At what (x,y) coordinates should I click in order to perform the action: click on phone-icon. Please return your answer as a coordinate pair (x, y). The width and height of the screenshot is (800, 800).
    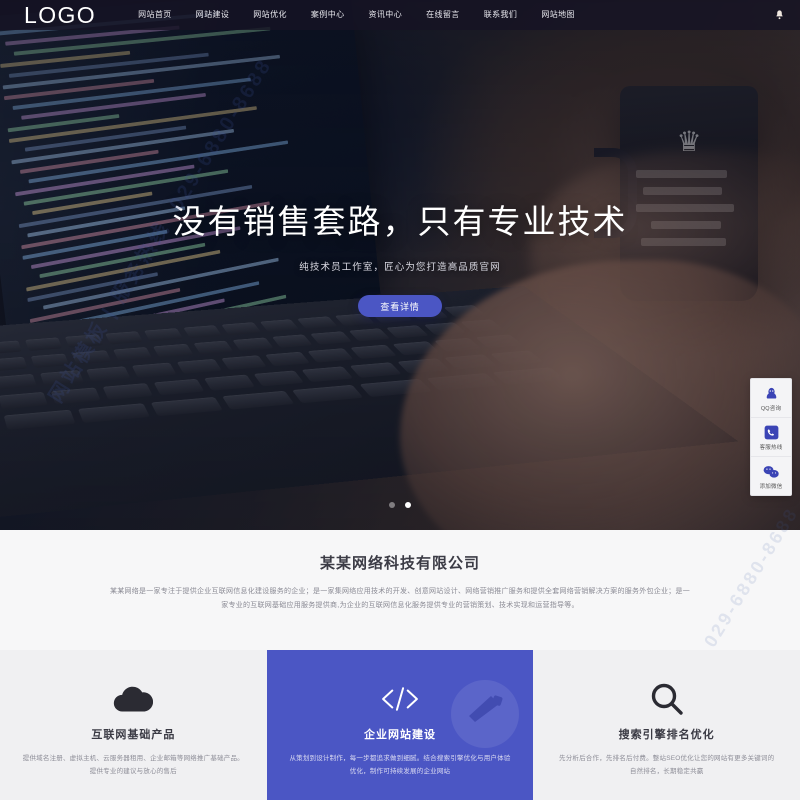
    Looking at the image, I should click on (771, 432).